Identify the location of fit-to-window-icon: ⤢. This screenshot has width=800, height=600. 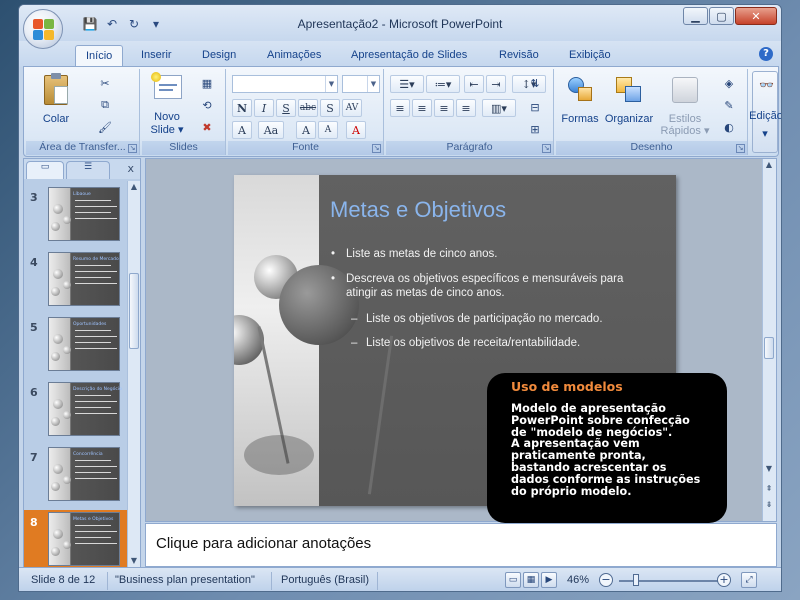
(749, 580).